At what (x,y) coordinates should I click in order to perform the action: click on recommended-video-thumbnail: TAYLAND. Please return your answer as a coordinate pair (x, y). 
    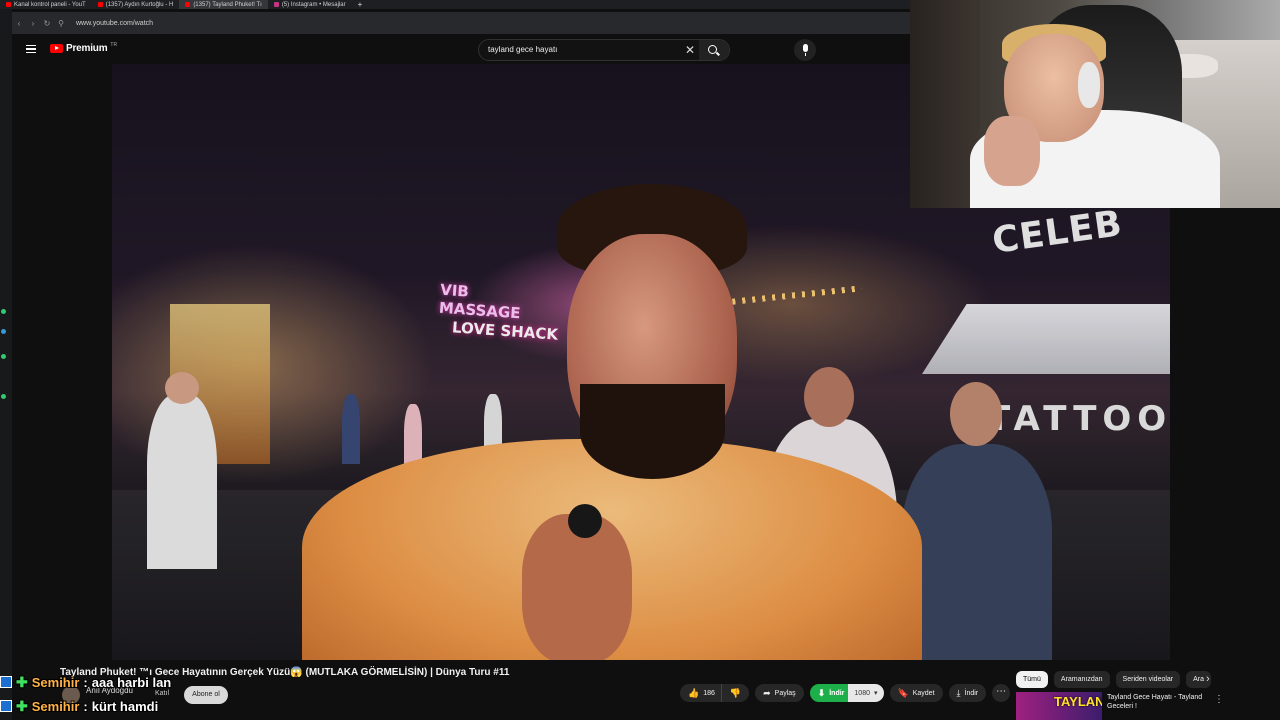
    Looking at the image, I should click on (1059, 706).